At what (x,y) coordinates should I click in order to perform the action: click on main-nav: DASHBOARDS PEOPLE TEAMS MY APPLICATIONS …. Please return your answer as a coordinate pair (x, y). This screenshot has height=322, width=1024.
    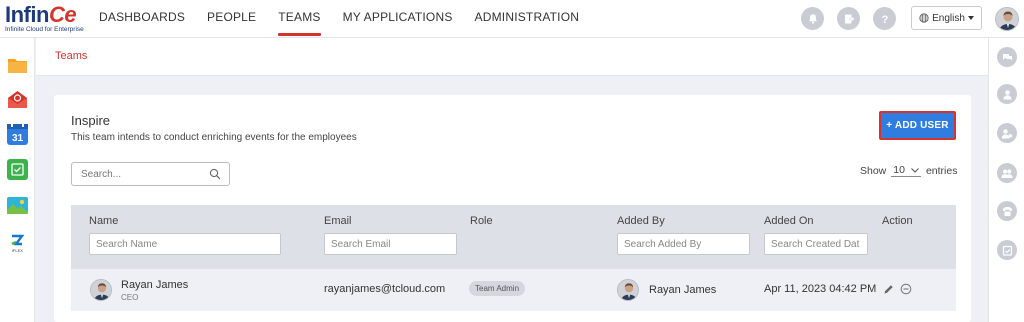
    Looking at the image, I should click on (350, 23).